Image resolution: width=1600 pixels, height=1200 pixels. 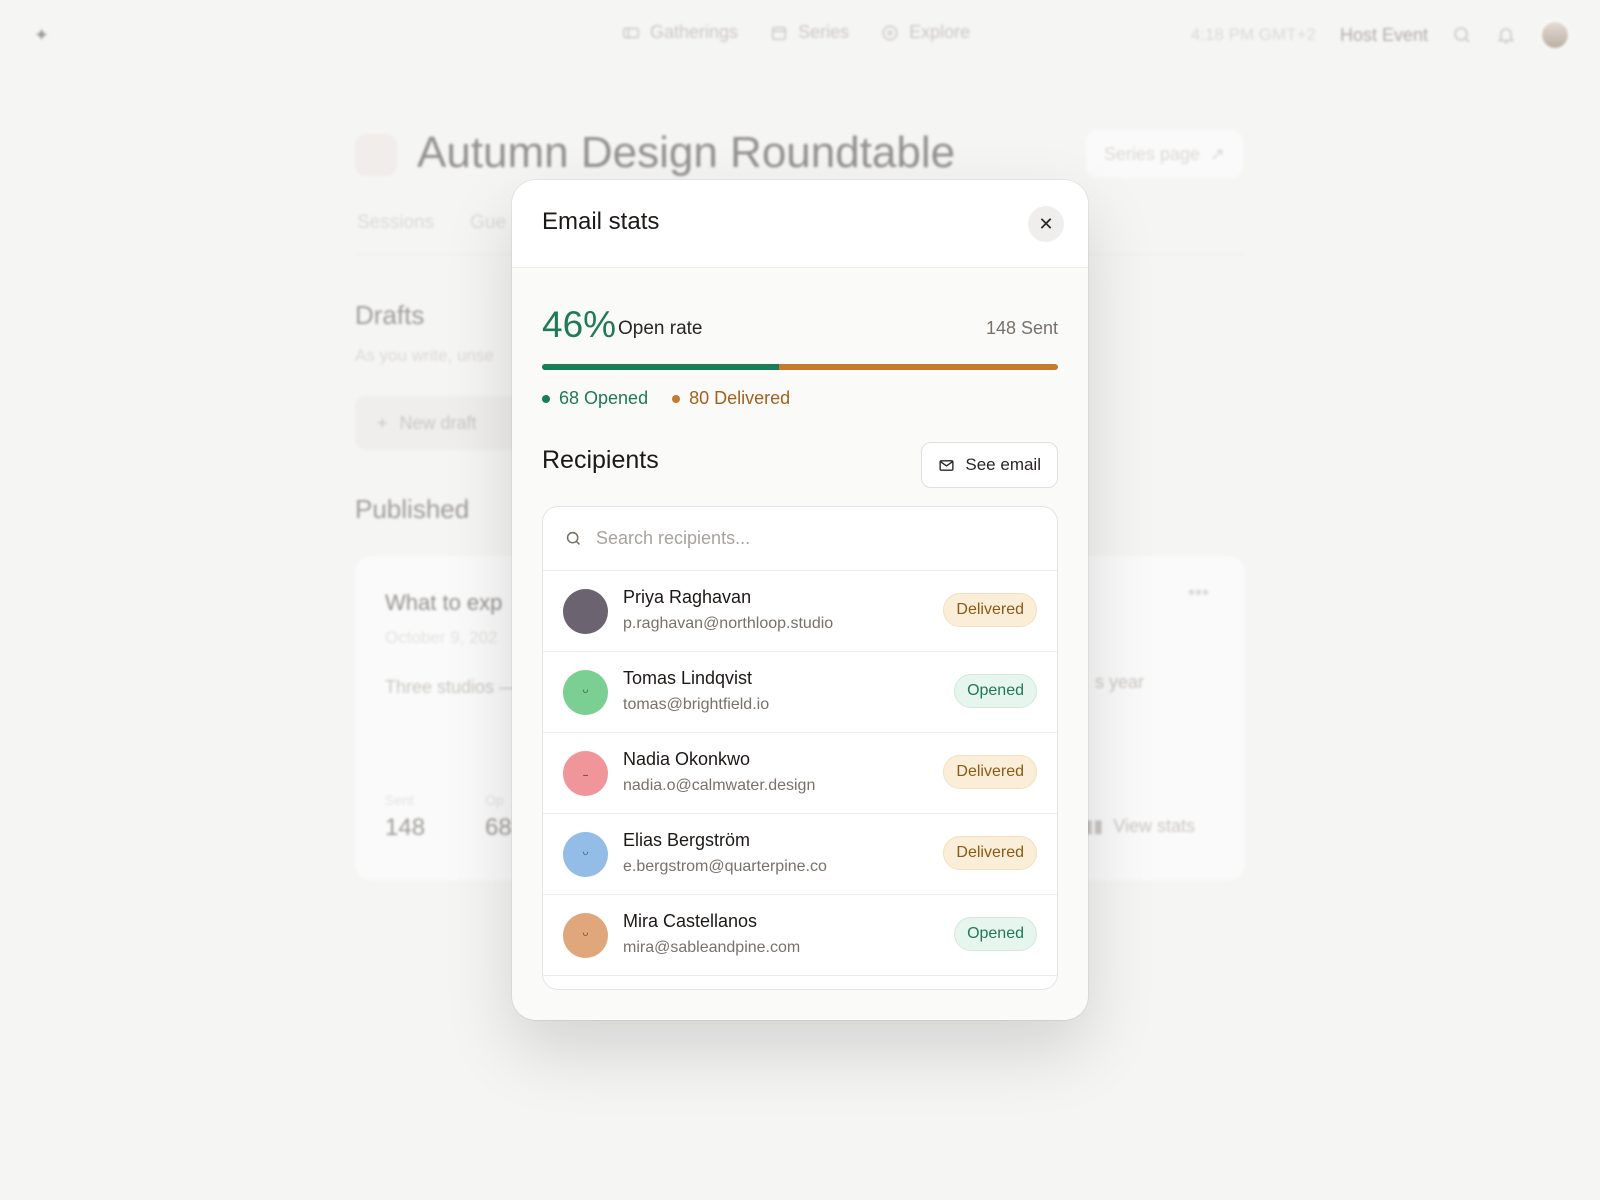 What do you see at coordinates (1555, 35) in the screenshot?
I see `user-avatar` at bounding box center [1555, 35].